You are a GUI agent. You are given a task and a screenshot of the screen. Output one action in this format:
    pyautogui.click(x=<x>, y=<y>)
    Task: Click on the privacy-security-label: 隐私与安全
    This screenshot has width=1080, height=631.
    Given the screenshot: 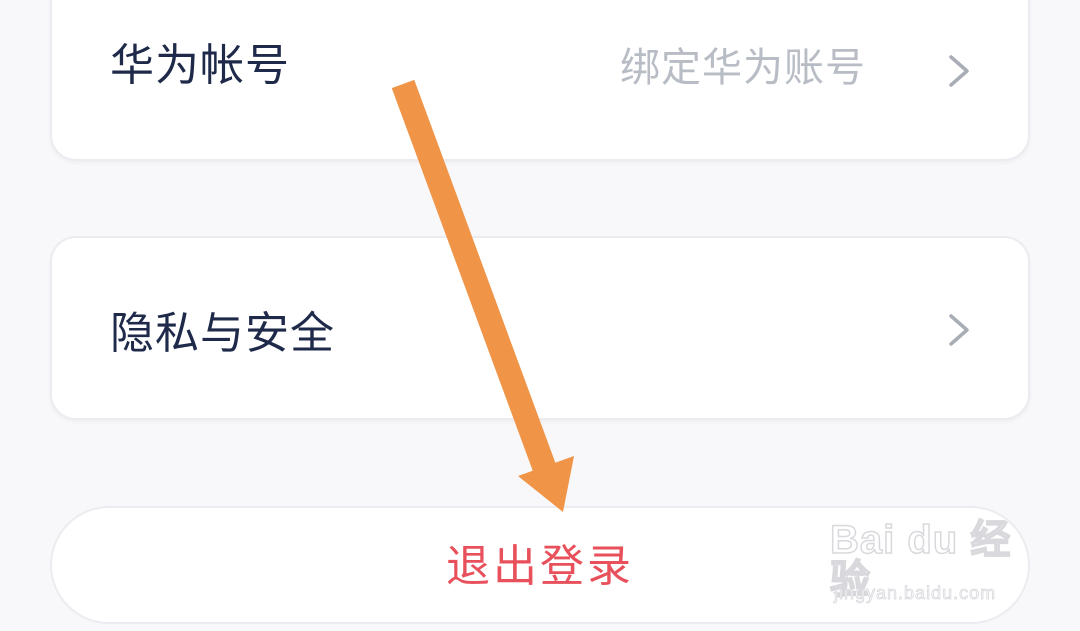 What is the action you would take?
    pyautogui.click(x=222, y=333)
    